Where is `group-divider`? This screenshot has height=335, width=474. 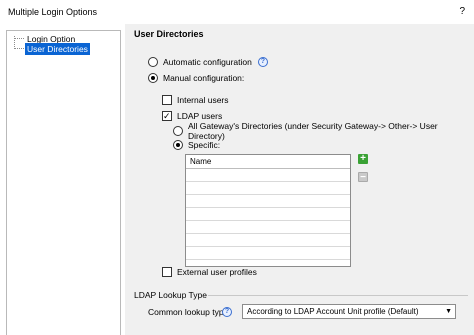 group-divider is located at coordinates (338, 295).